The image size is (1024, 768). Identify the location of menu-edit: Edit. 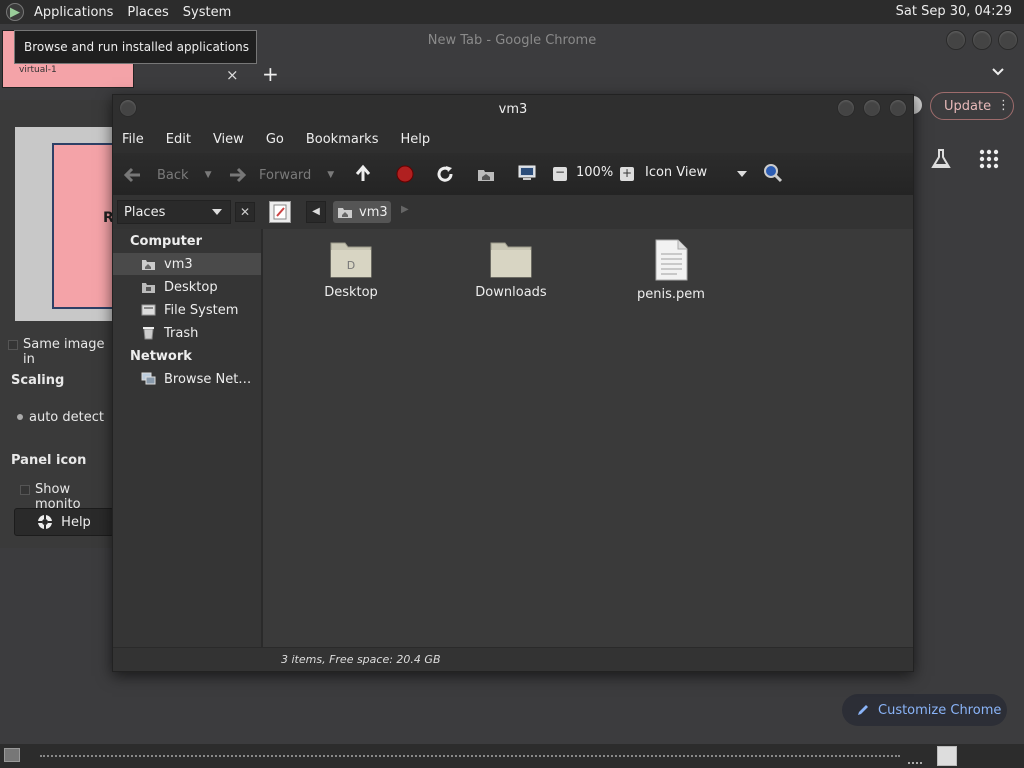
(178, 139).